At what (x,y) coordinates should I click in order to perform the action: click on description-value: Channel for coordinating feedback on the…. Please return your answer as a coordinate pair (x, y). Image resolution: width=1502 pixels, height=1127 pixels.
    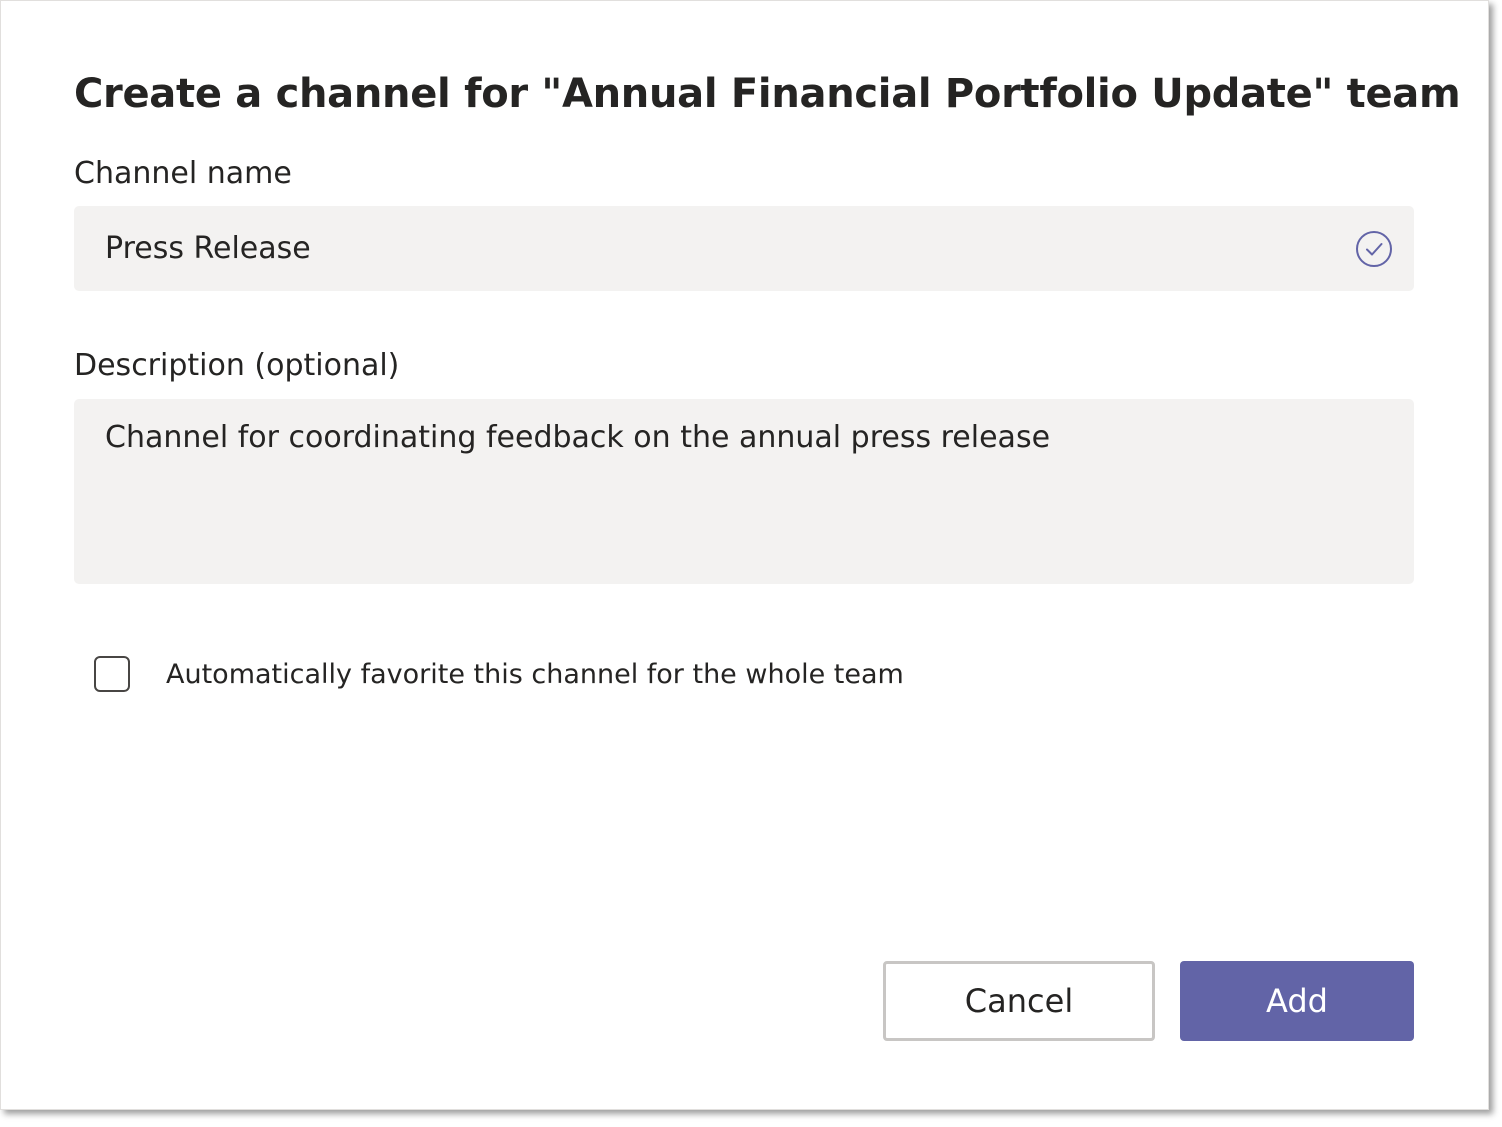
    Looking at the image, I should click on (578, 437).